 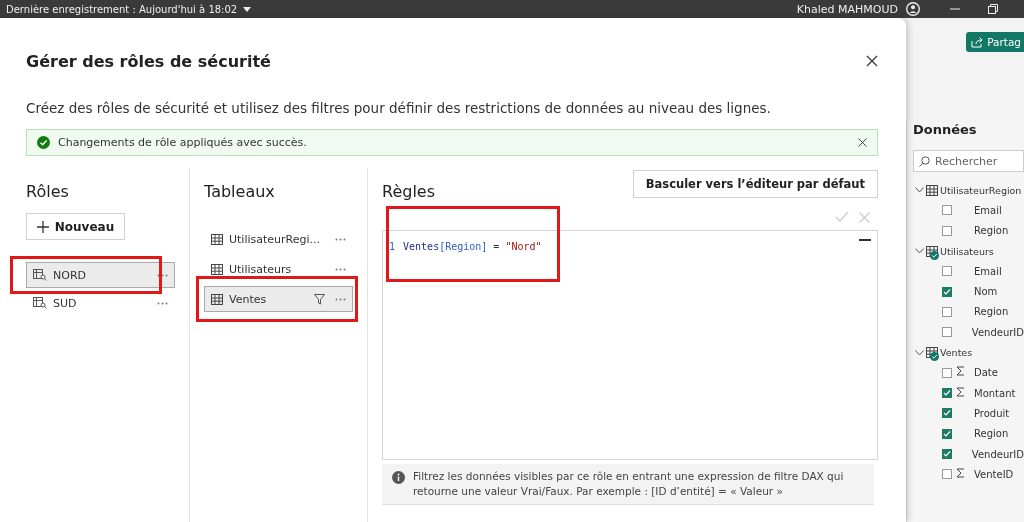 What do you see at coordinates (75, 226) in the screenshot?
I see `new-role-button: Nouveau` at bounding box center [75, 226].